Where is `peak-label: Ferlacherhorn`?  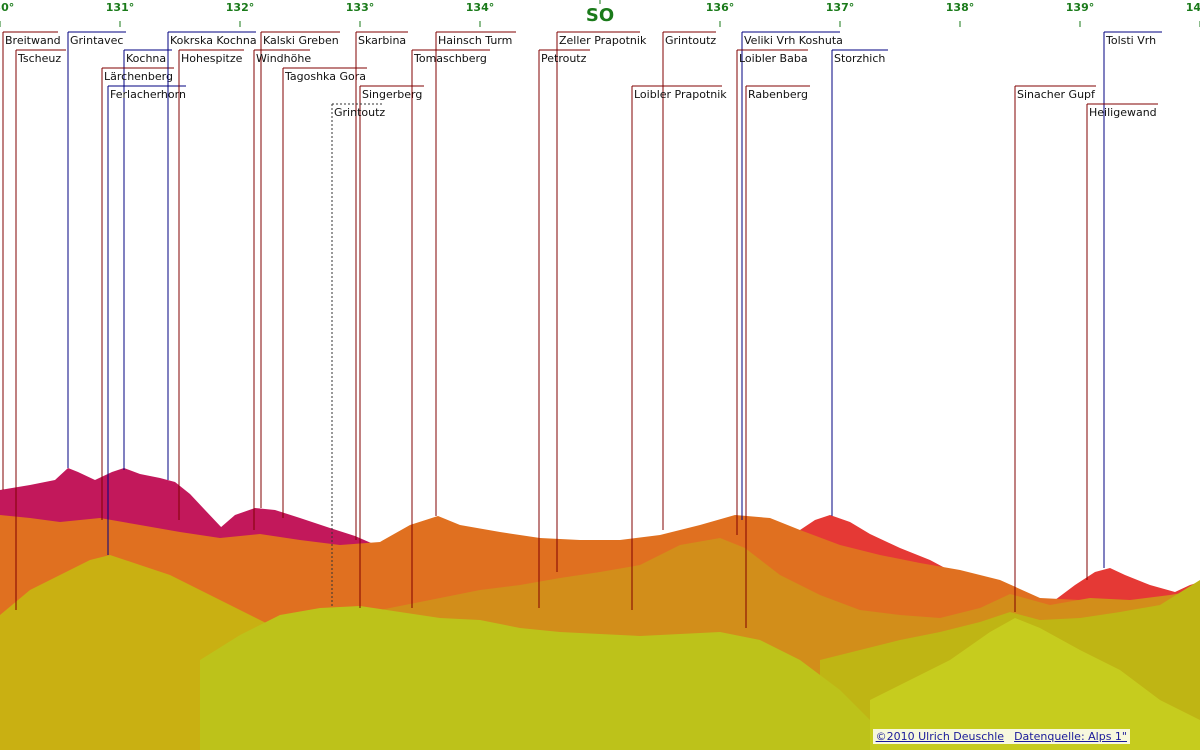
peak-label: Ferlacherhorn is located at coordinates (148, 94).